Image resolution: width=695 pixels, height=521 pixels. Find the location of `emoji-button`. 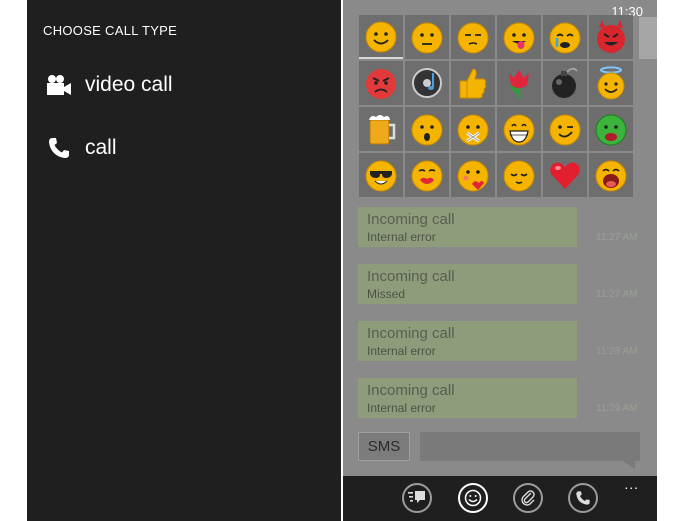

emoji-button is located at coordinates (473, 498).